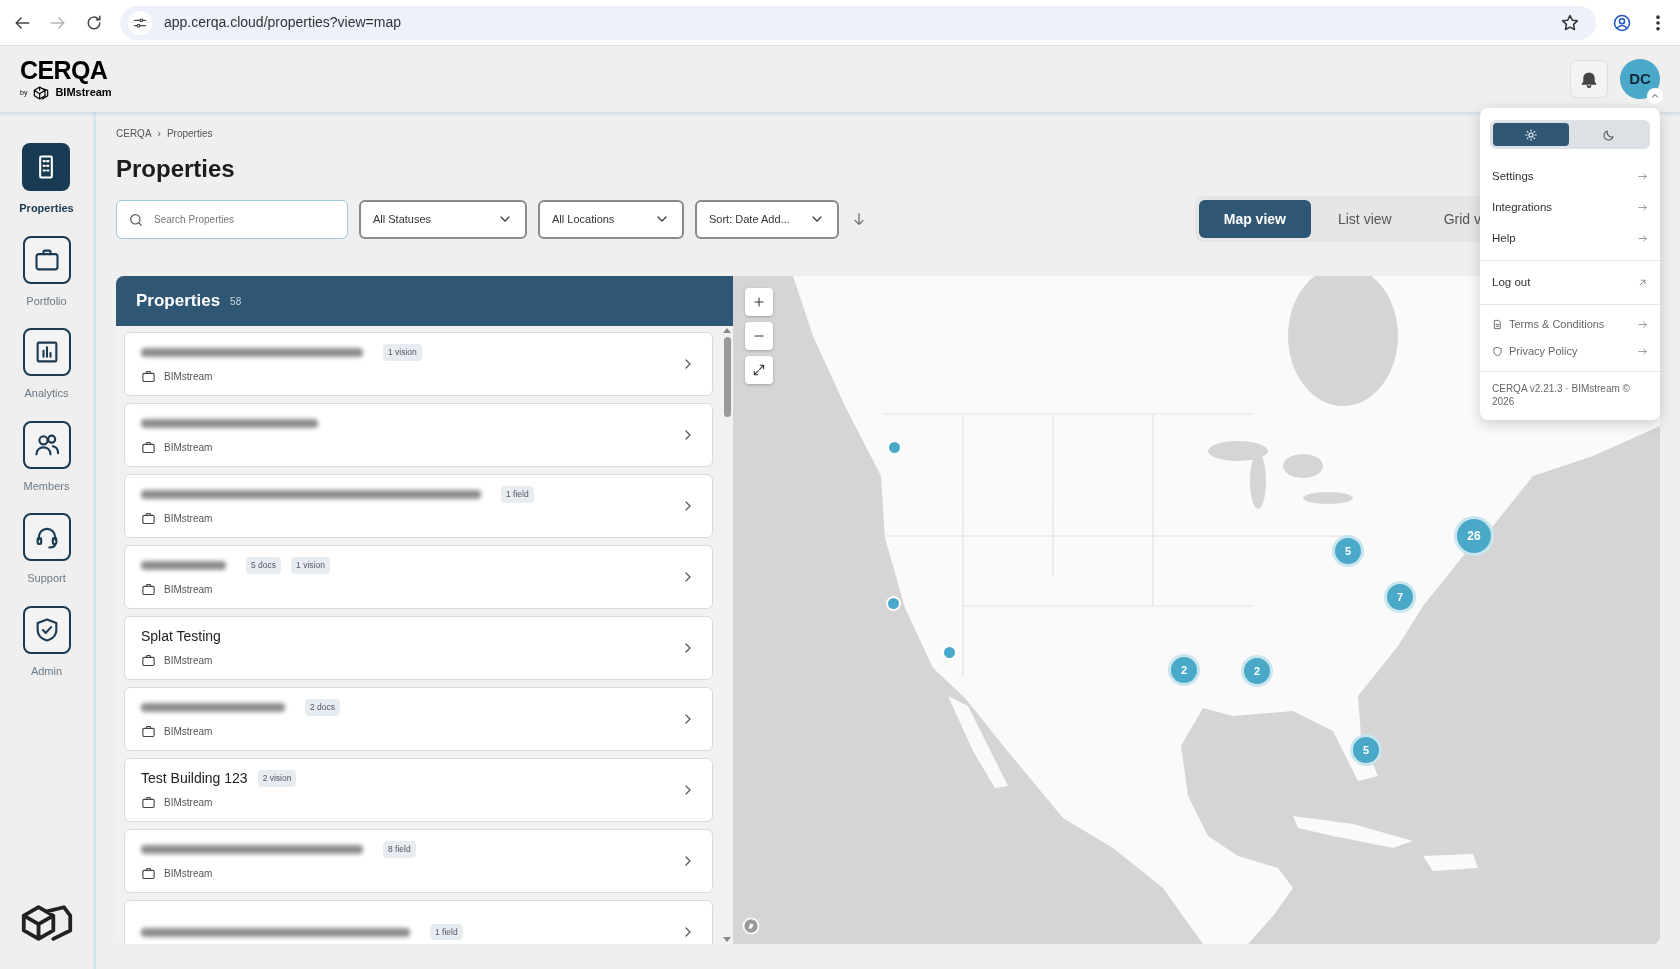 The width and height of the screenshot is (1680, 969). I want to click on zoom-in-button, so click(759, 302).